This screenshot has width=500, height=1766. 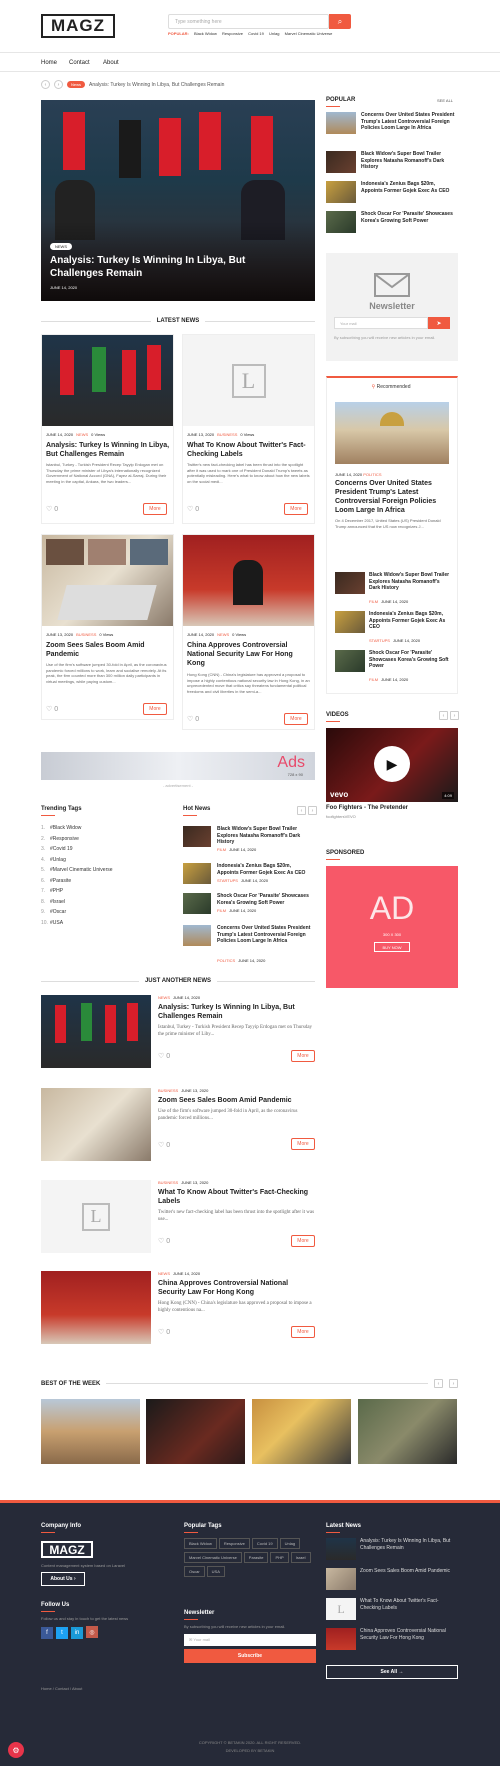 I want to click on sponsored-ad: AD 300 X 300 BUY NOW, so click(x=392, y=927).